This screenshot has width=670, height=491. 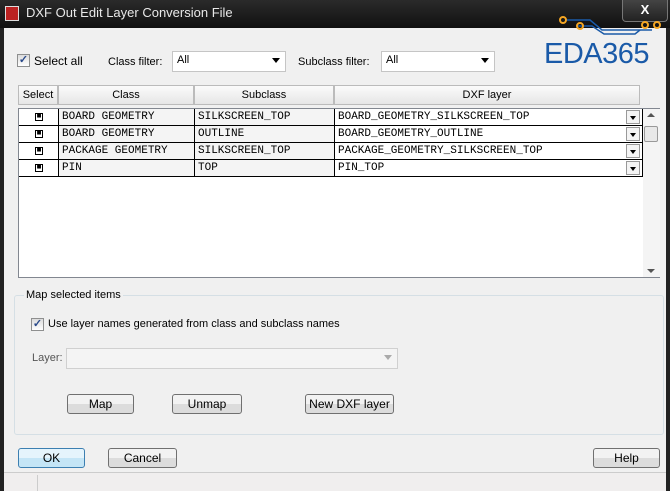 What do you see at coordinates (651, 134) in the screenshot?
I see `scroll-thumb` at bounding box center [651, 134].